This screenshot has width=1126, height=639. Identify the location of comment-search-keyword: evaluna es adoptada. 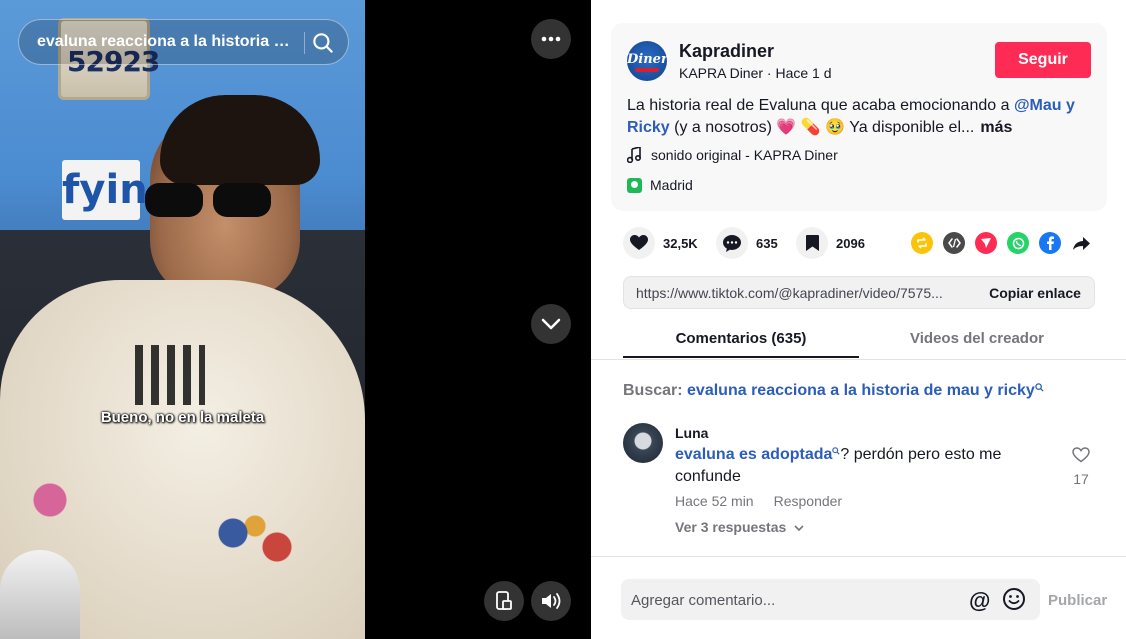
(753, 454).